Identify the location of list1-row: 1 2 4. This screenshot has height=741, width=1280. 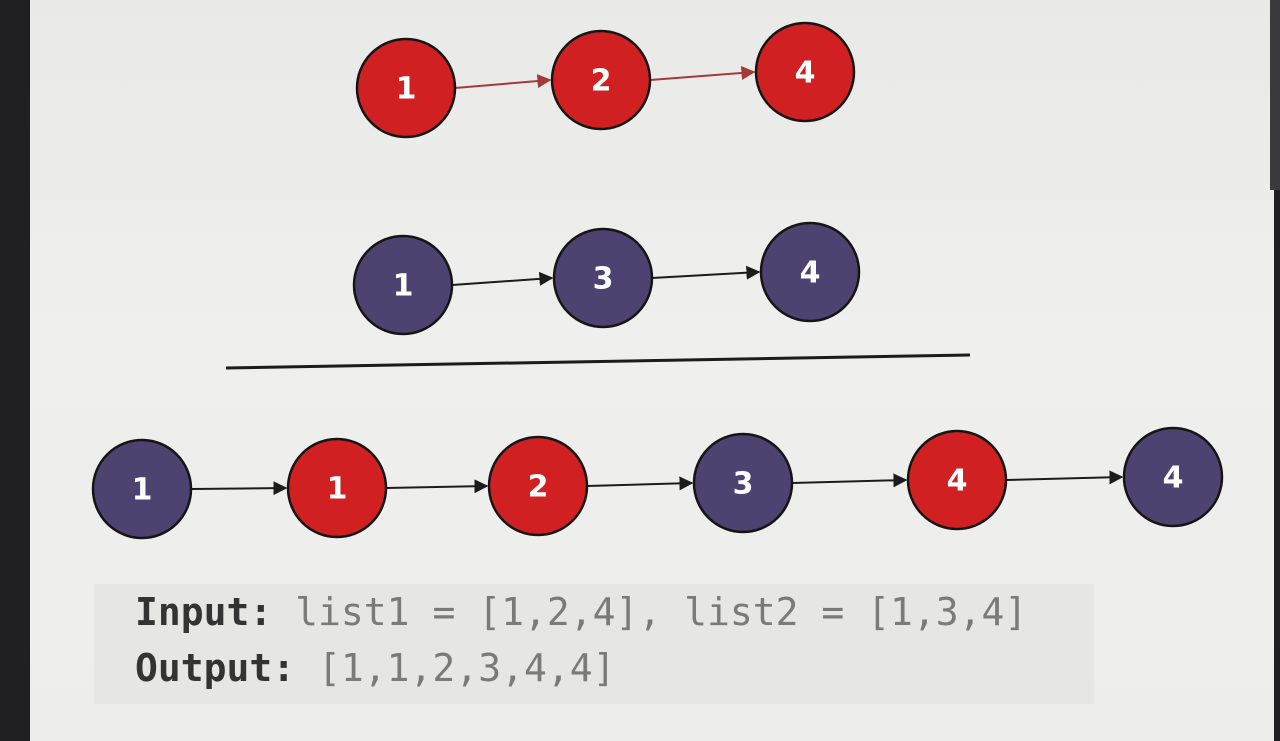
(605, 80).